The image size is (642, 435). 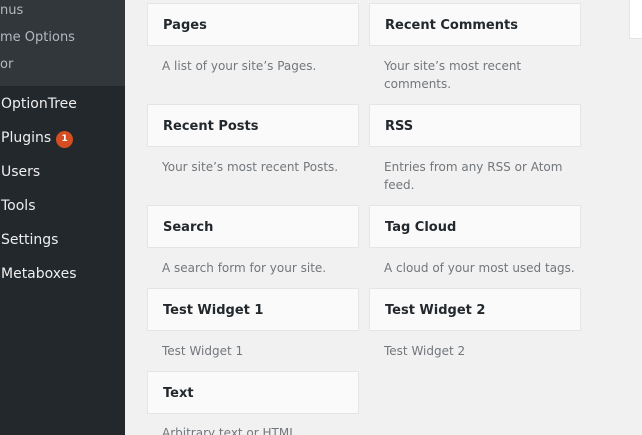 I want to click on widget-description: Your site’s most recent Posts., so click(x=250, y=167).